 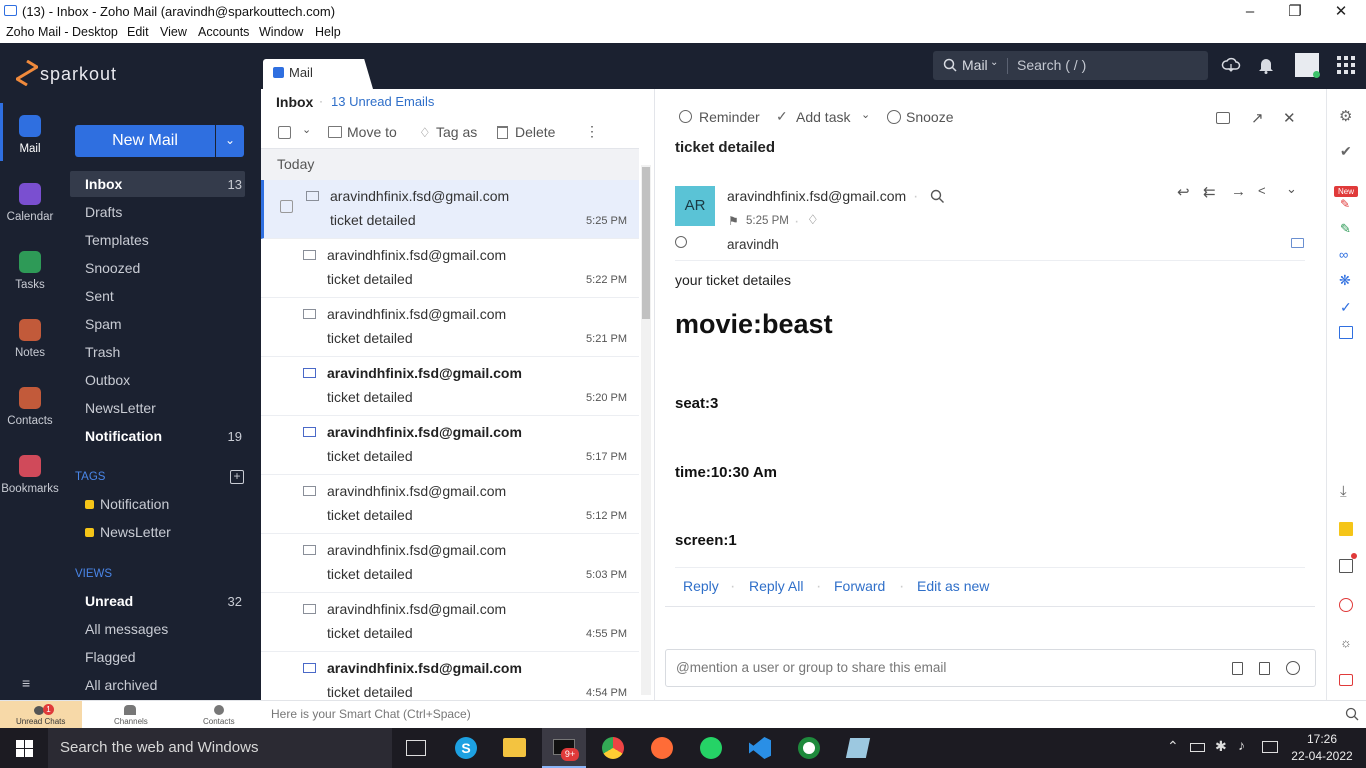 What do you see at coordinates (760, 748) in the screenshot?
I see `vscode-icon` at bounding box center [760, 748].